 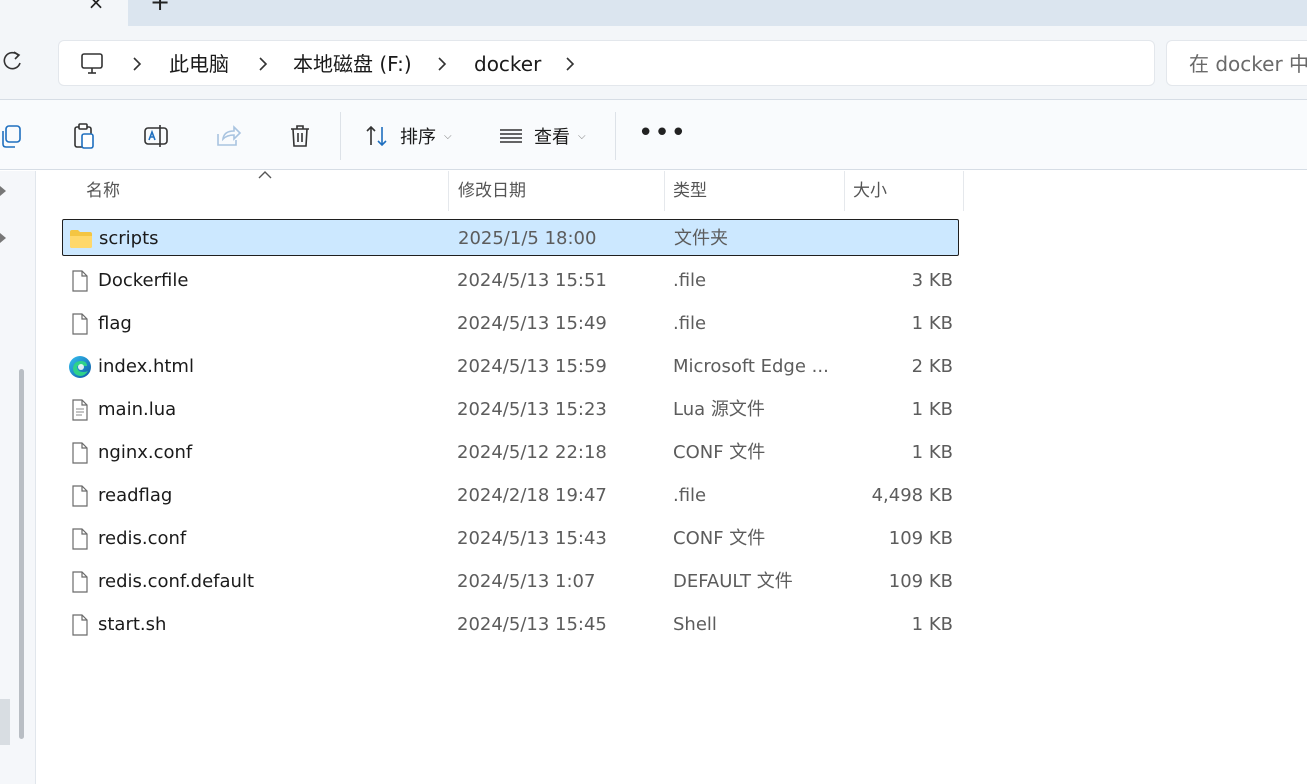 I want to click on search-placeholder: 在 docker 中搜索, so click(x=1248, y=64).